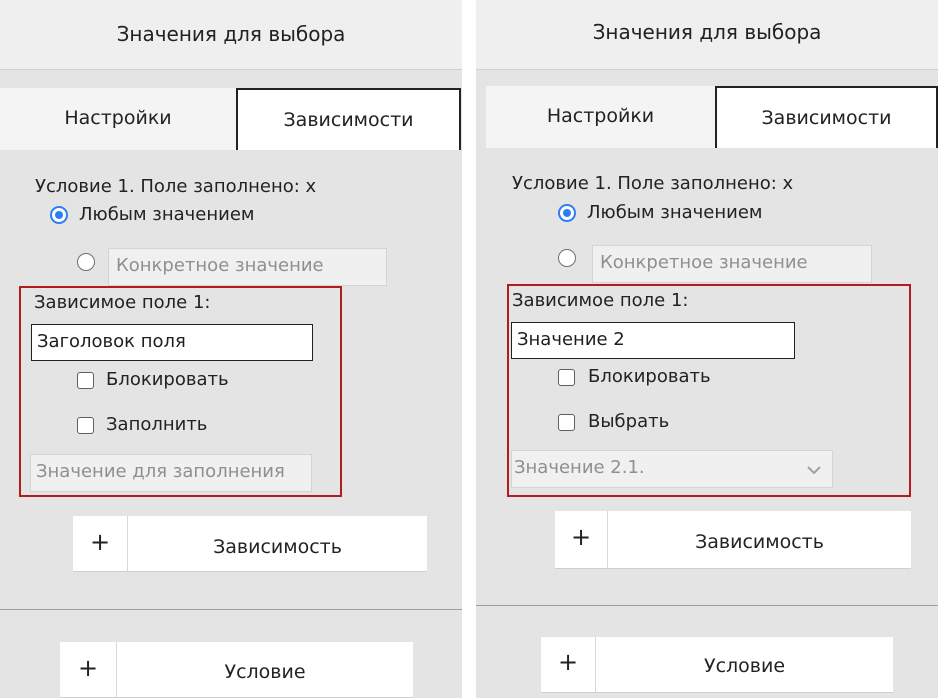 Image resolution: width=938 pixels, height=698 pixels. What do you see at coordinates (672, 469) in the screenshot?
I see `select-value-dropdown: Значение 2.1.` at bounding box center [672, 469].